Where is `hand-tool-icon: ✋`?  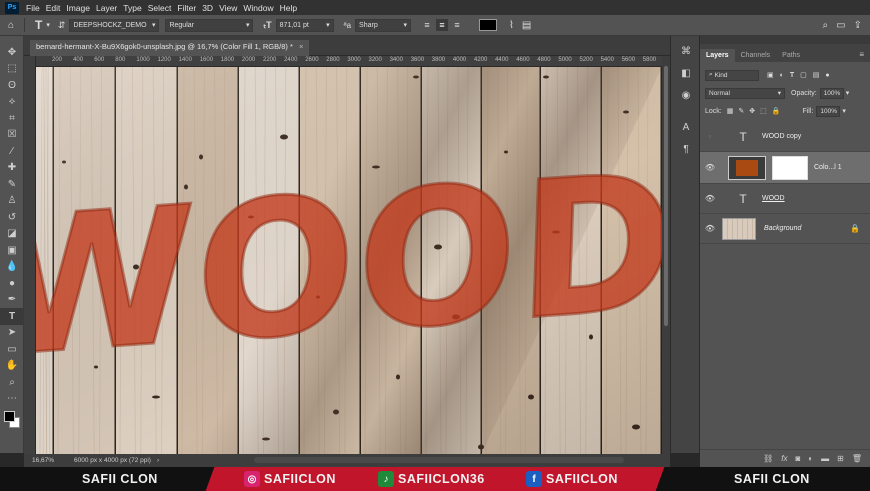
hand-tool-icon: ✋ is located at coordinates (12, 366).